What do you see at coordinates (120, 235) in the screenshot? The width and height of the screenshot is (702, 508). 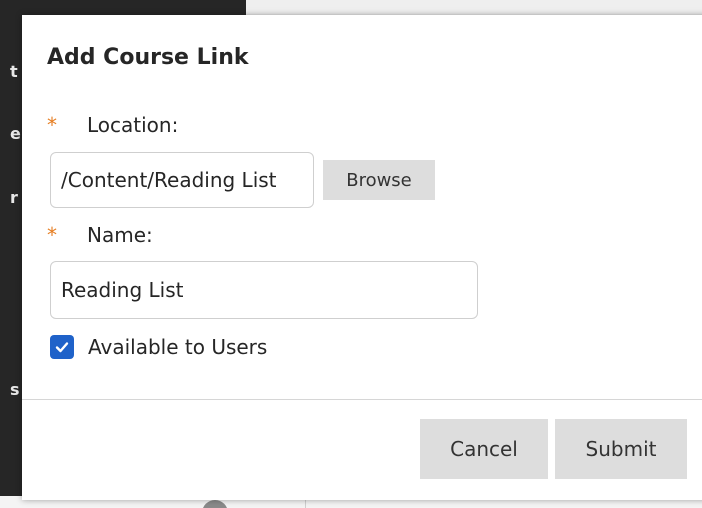 I see `name-label: Name:` at bounding box center [120, 235].